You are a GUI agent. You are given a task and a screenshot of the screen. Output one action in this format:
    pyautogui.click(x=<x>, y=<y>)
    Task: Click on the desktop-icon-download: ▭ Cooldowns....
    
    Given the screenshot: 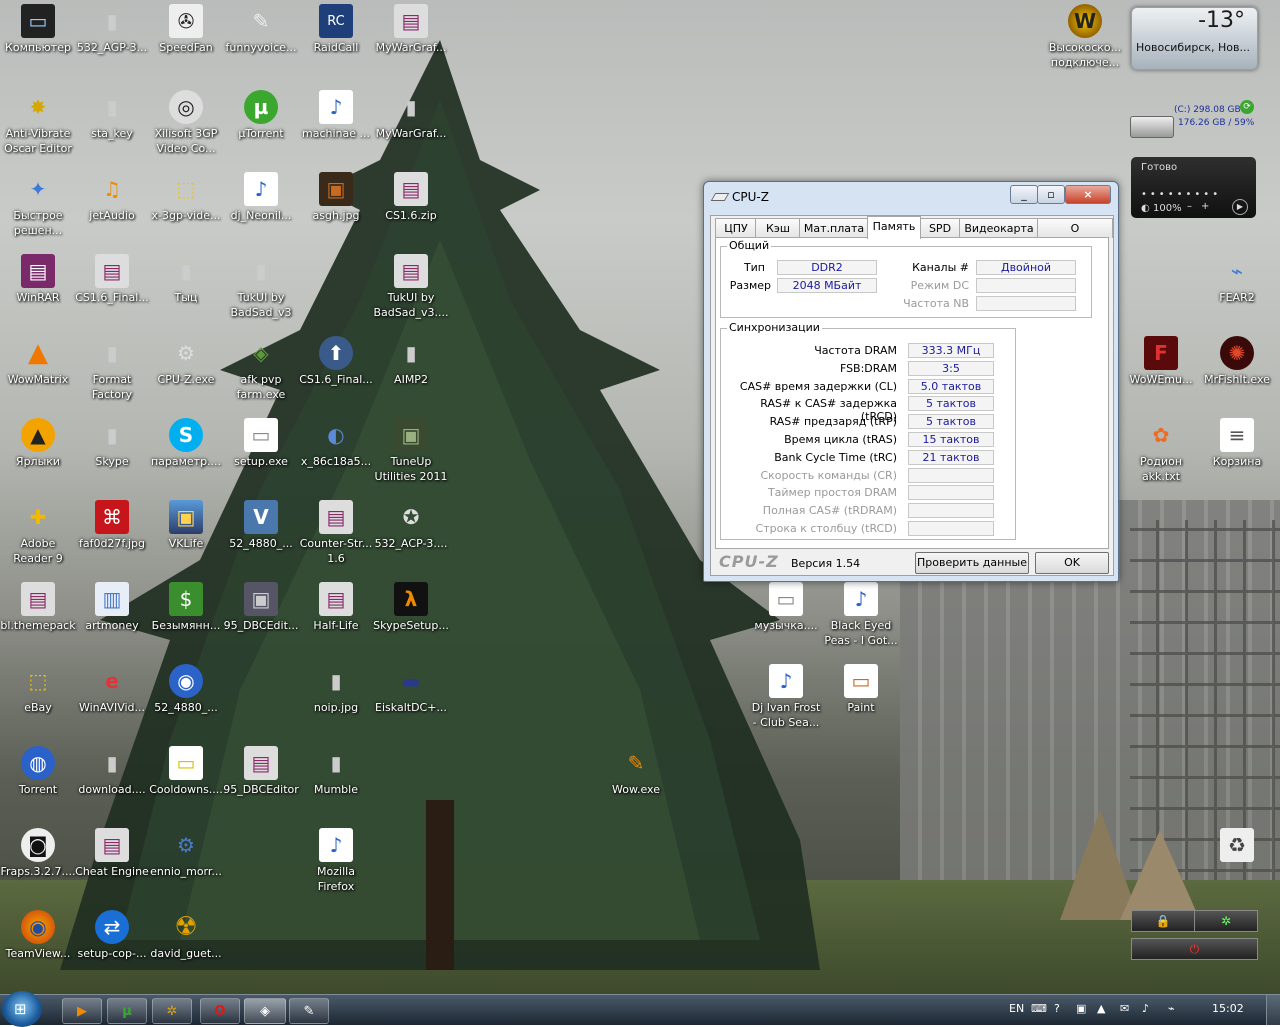 What is the action you would take?
    pyautogui.click(x=186, y=771)
    